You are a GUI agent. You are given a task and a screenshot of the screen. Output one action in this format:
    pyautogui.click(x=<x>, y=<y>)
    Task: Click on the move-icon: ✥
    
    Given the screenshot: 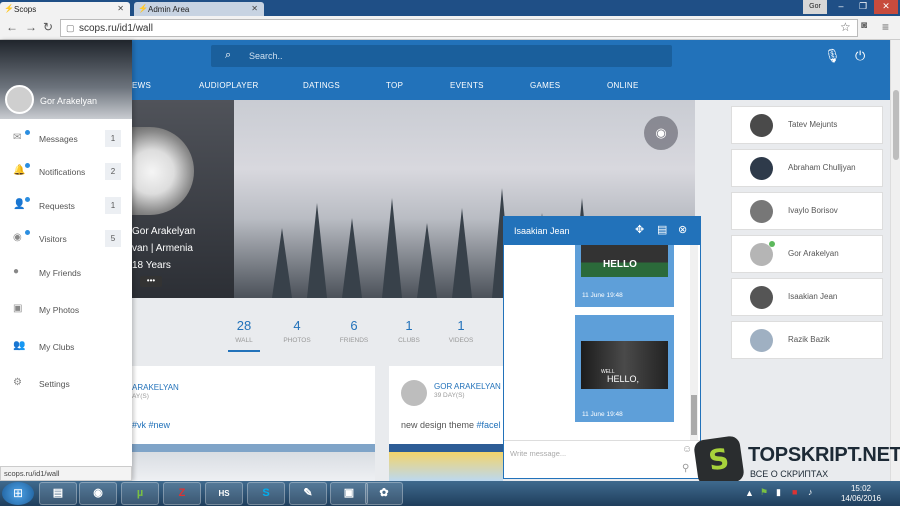 What is the action you would take?
    pyautogui.click(x=639, y=229)
    